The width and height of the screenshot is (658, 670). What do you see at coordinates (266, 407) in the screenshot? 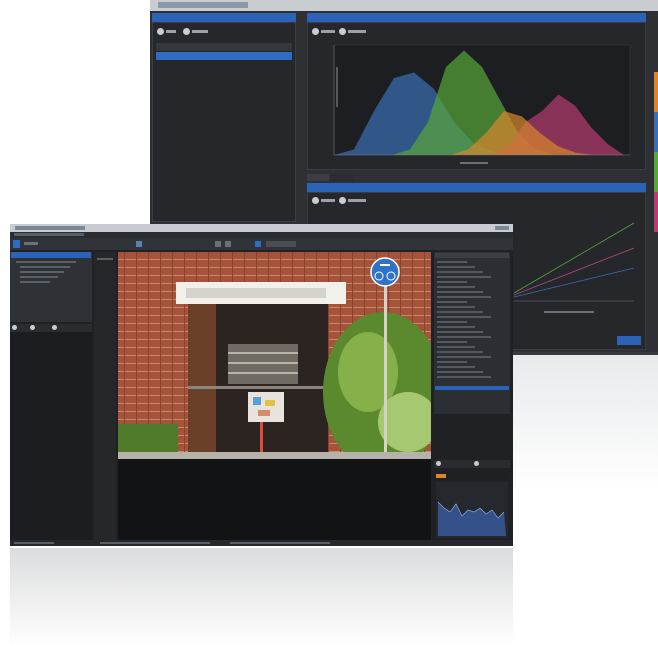
I see `notice-board` at bounding box center [266, 407].